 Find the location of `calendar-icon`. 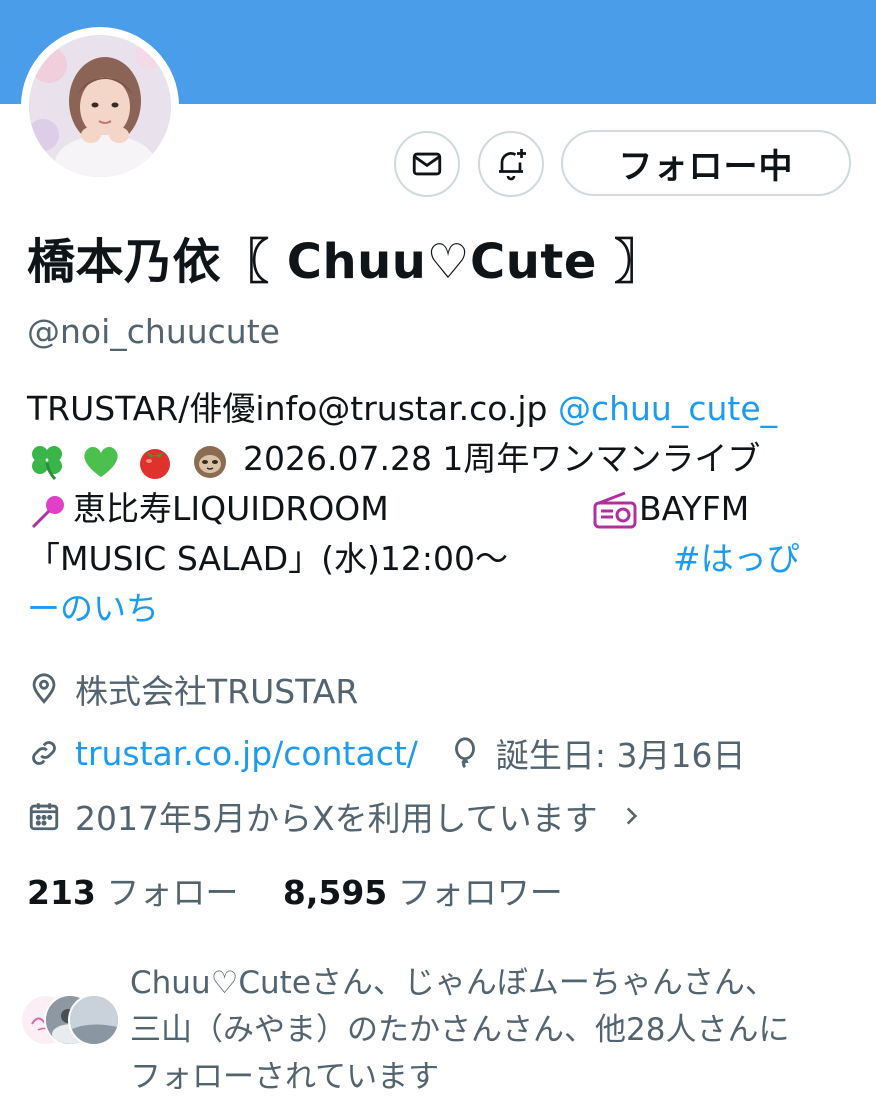

calendar-icon is located at coordinates (44, 817).